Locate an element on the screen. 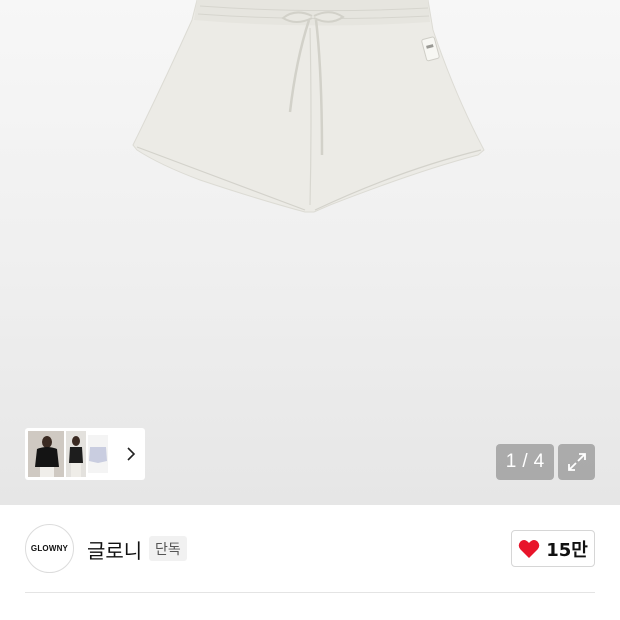 This screenshot has width=620, height=620. exclusive-badge: 단독 is located at coordinates (168, 548).